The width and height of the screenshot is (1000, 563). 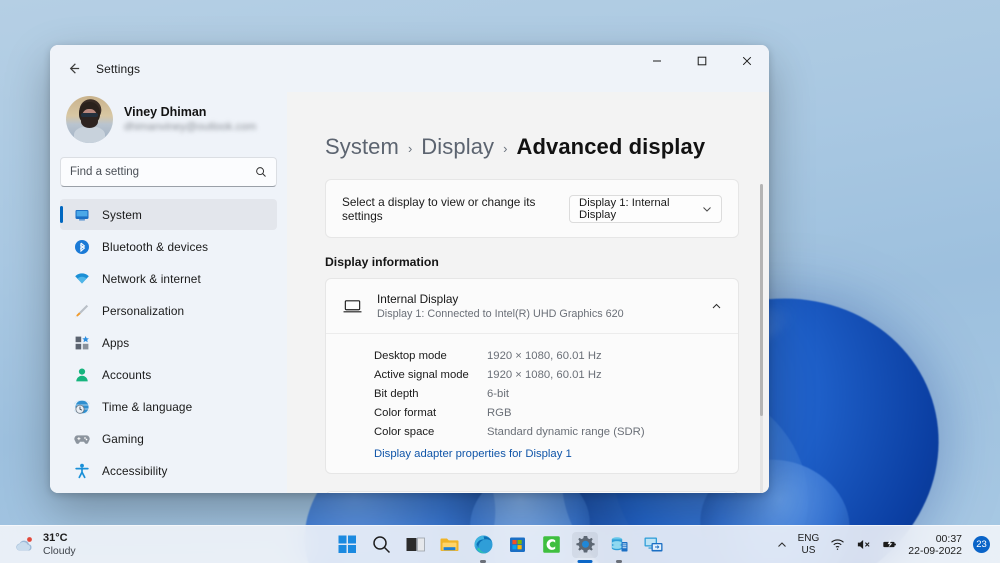 What do you see at coordinates (499, 412) in the screenshot?
I see `spec-value: RGB` at bounding box center [499, 412].